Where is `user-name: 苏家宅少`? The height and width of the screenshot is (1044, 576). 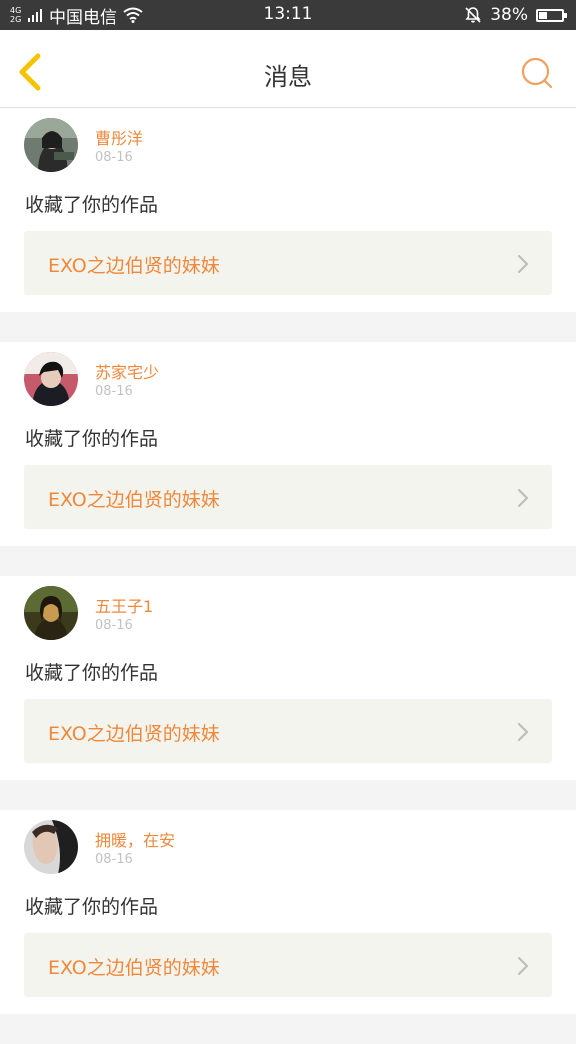
user-name: 苏家宅少 is located at coordinates (127, 371).